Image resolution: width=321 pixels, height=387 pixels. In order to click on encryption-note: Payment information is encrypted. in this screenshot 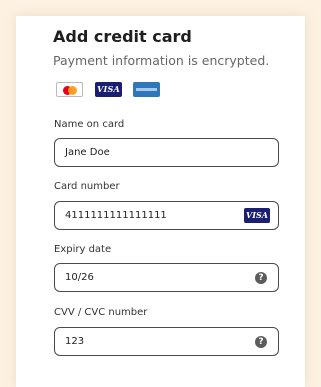, I will do `click(161, 60)`.